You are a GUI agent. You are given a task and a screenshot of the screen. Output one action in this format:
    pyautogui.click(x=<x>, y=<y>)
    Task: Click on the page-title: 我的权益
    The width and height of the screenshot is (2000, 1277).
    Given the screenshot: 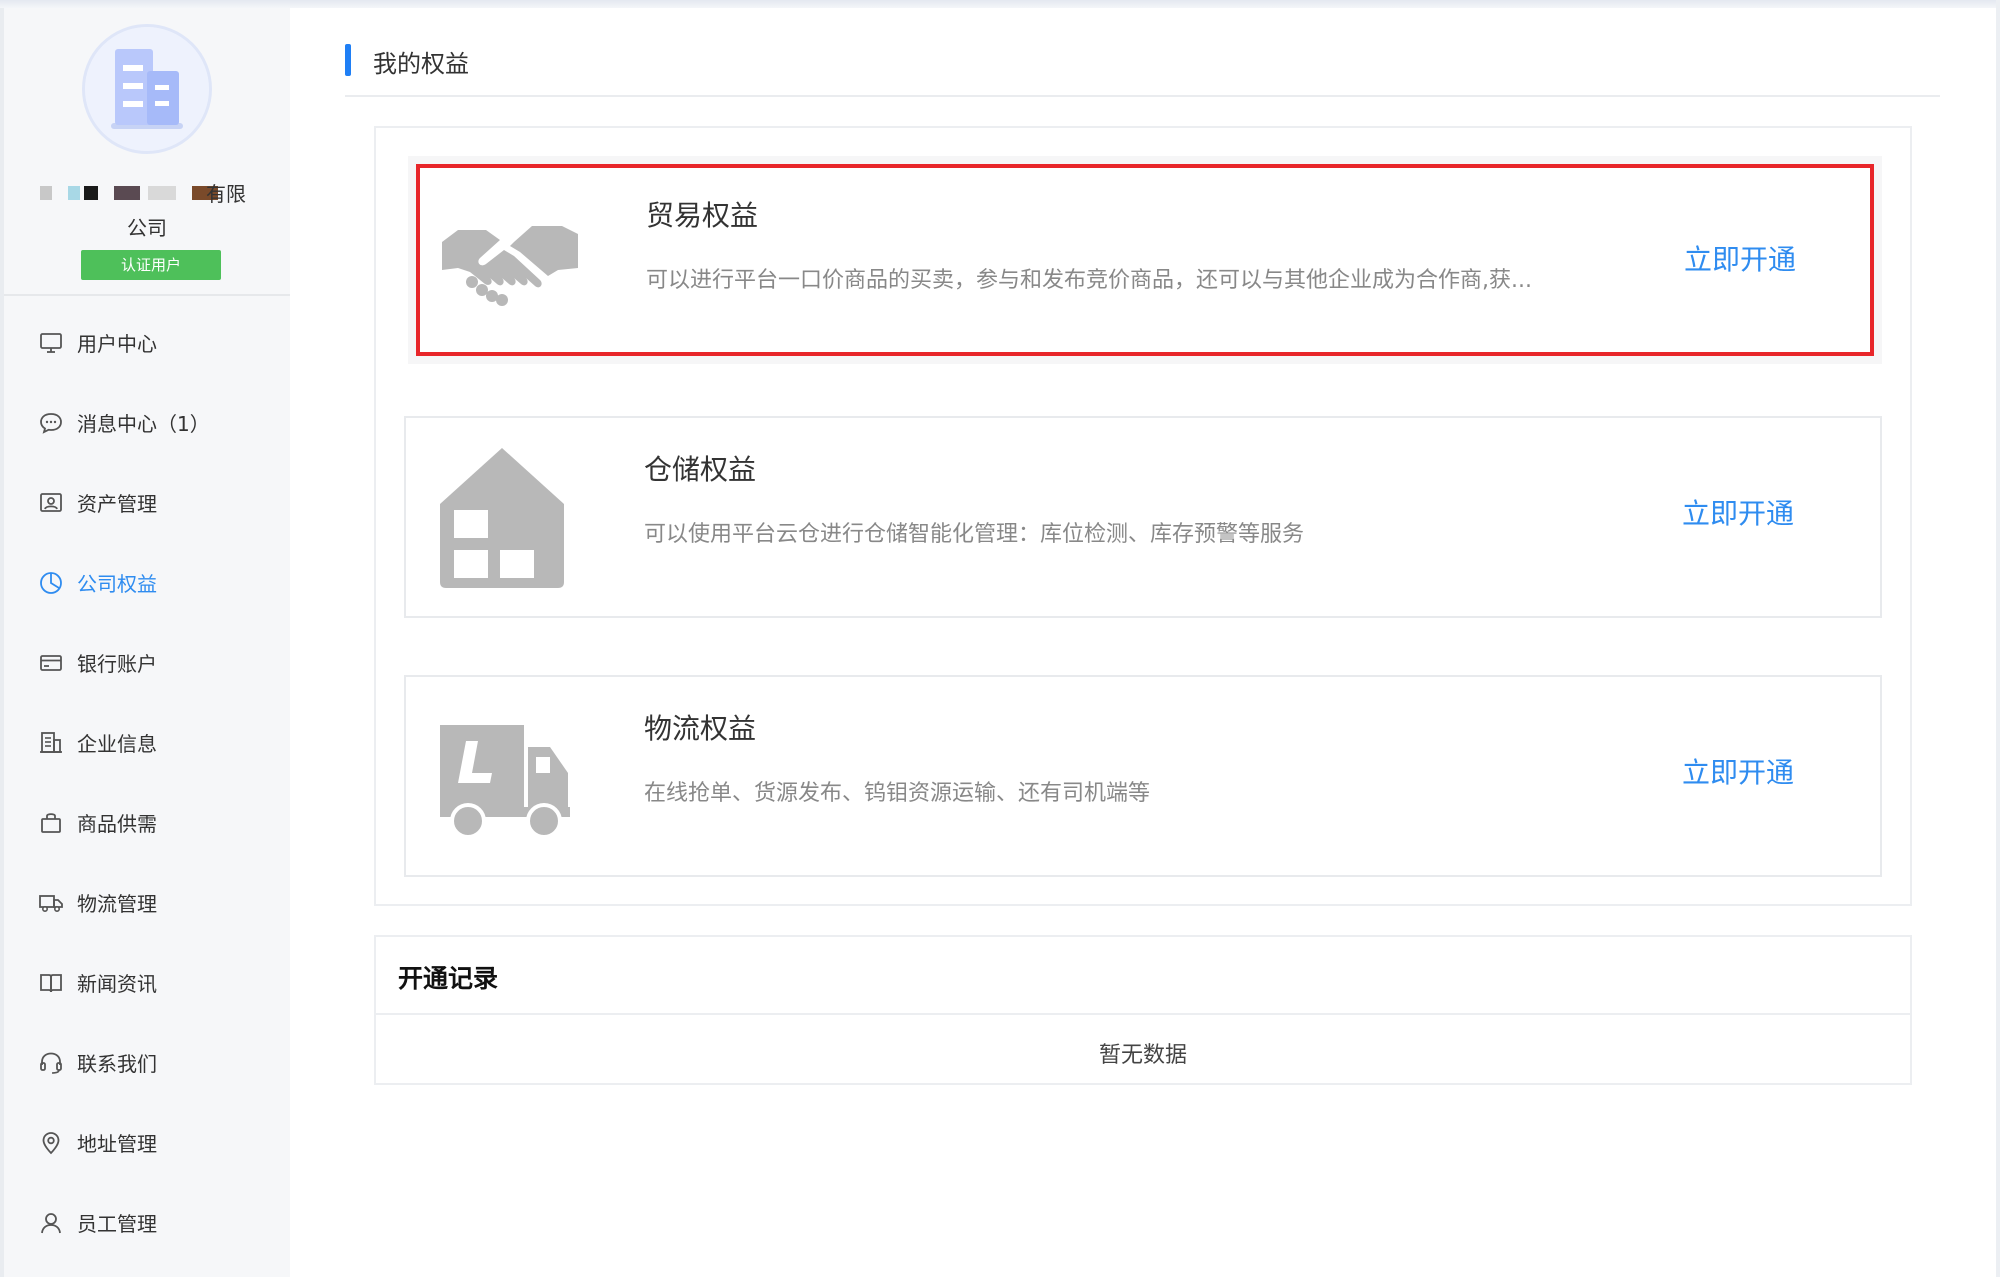 What is the action you would take?
    pyautogui.click(x=421, y=64)
    